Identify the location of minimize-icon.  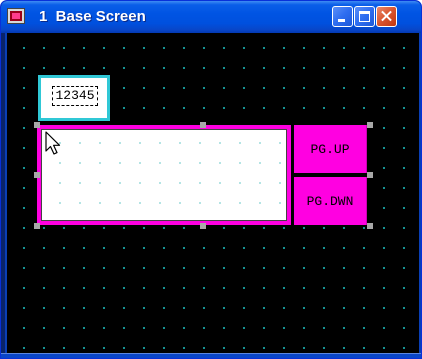
(341, 20).